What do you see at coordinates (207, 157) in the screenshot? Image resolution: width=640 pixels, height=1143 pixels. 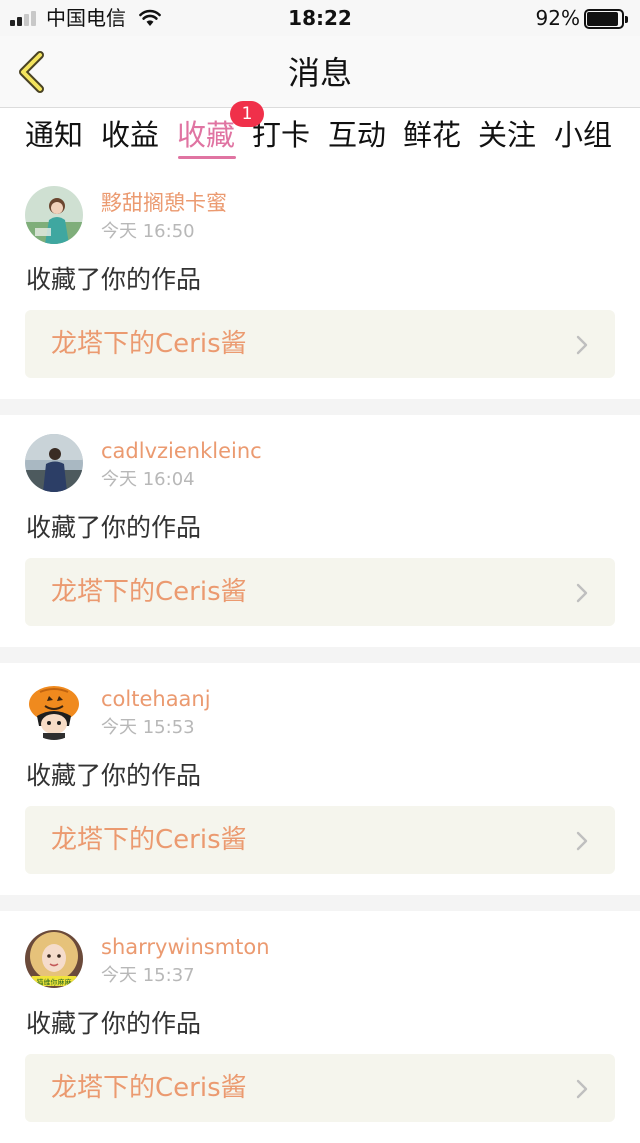 I see `active-tab-indicator` at bounding box center [207, 157].